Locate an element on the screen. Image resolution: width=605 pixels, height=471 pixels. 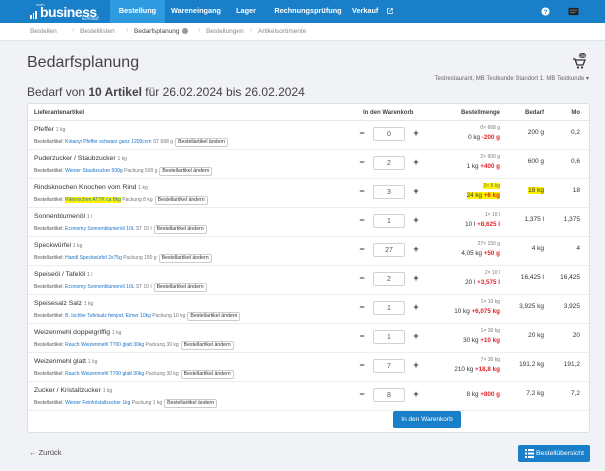
order-quantity-value: 1 kg is located at coordinates (472, 166).